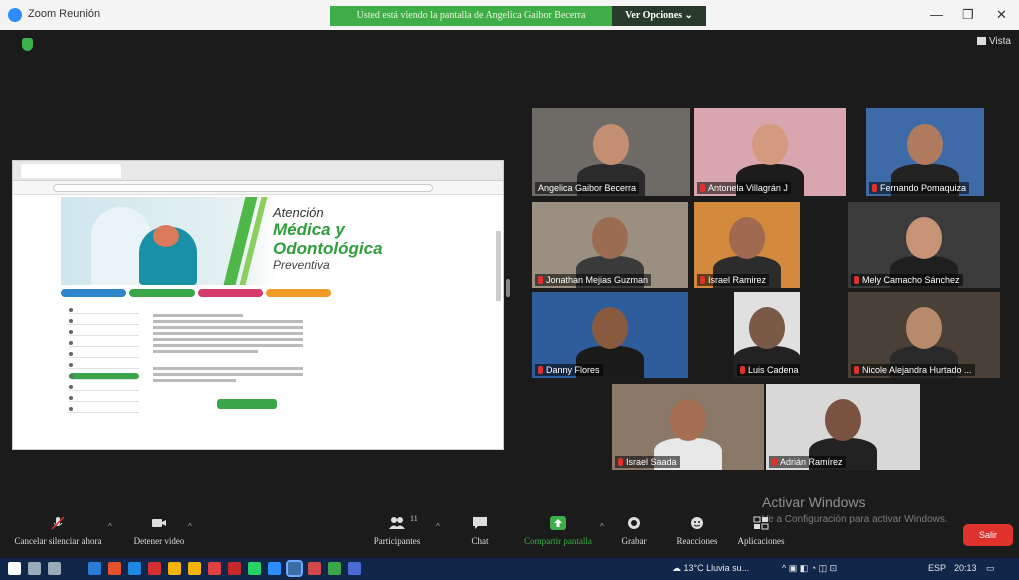 The width and height of the screenshot is (1019, 580). Describe the element at coordinates (558, 531) in the screenshot. I see `share-screen-button: Compartir pantalla` at that location.